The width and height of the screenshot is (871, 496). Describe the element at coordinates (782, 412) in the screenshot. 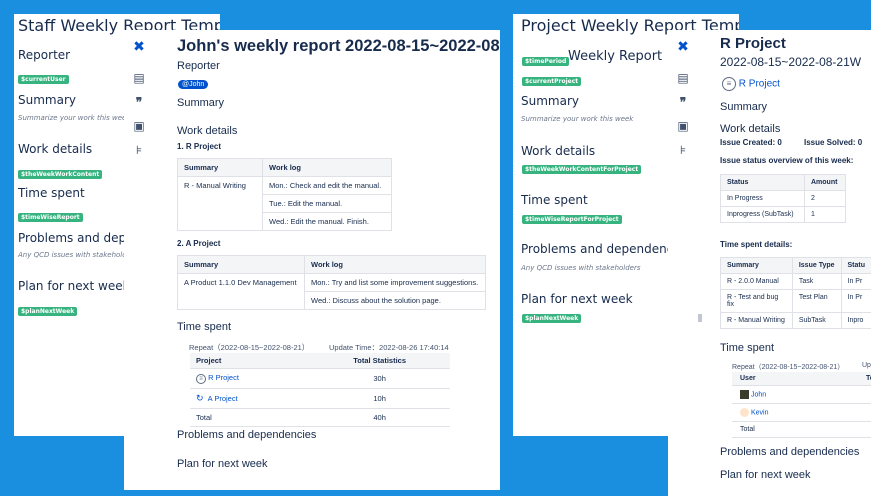

I see `user-cell: Kevin` at that location.